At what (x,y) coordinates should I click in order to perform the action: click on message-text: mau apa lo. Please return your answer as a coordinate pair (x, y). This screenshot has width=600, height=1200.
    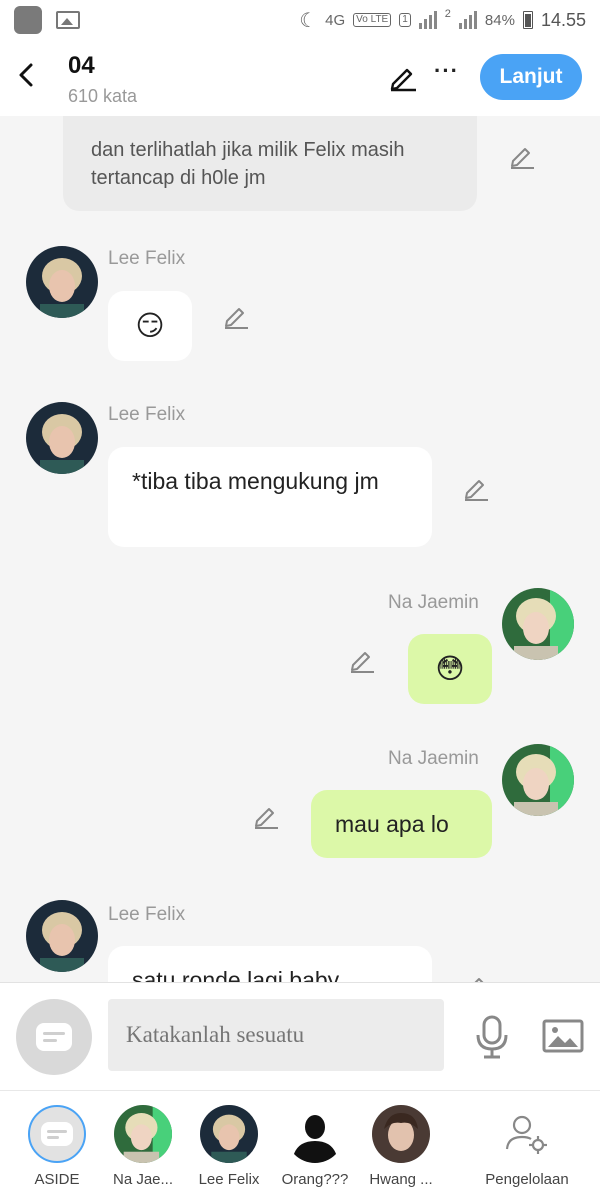
    Looking at the image, I should click on (392, 824).